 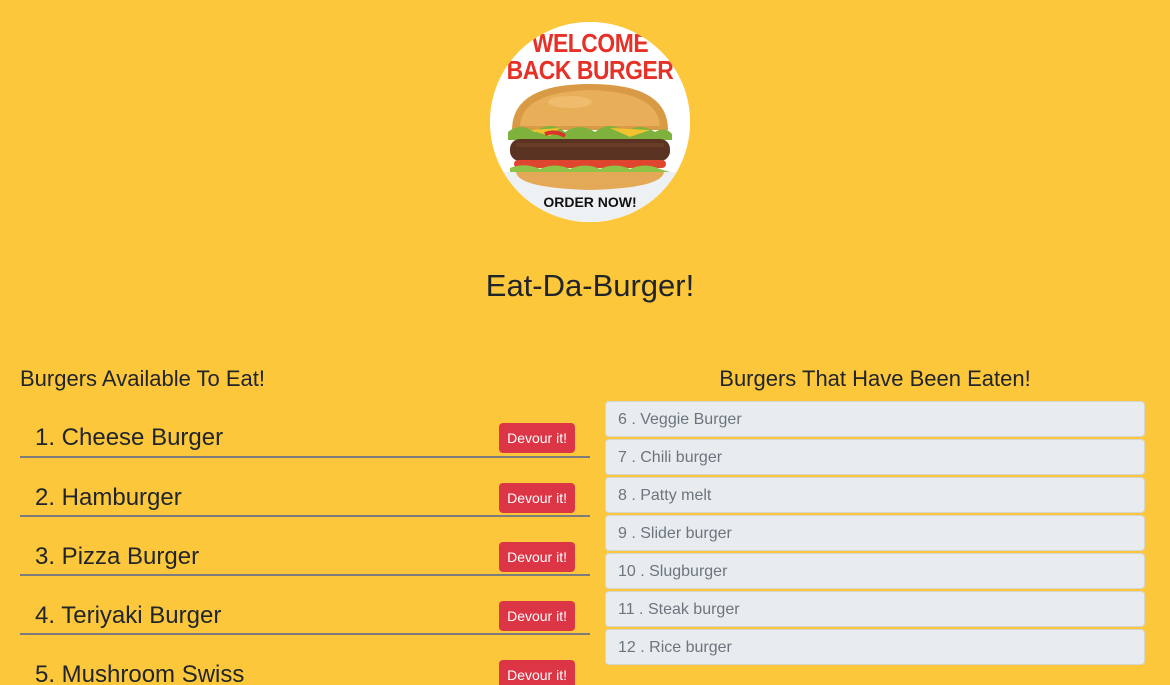 I want to click on welcome-back-burger-logo: WELCOME BACK BURGER ORDER NOW!, so click(x=590, y=122).